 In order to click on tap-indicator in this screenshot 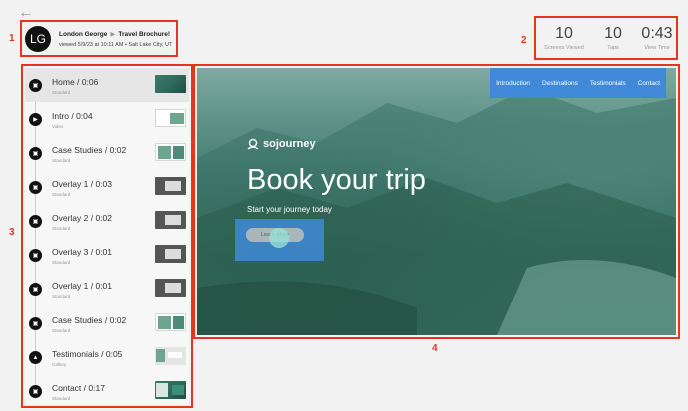, I will do `click(279, 238)`.